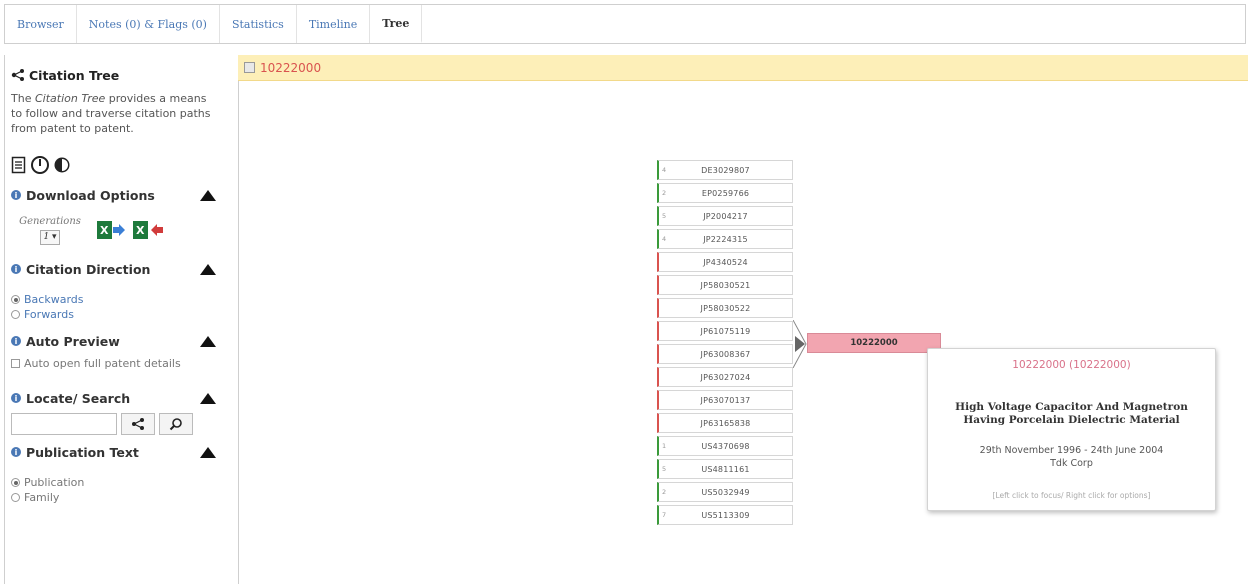 The height and width of the screenshot is (584, 1249). Describe the element at coordinates (148, 24) in the screenshot. I see `tab-notes-flags: Notes (0) & Flags (0)` at that location.